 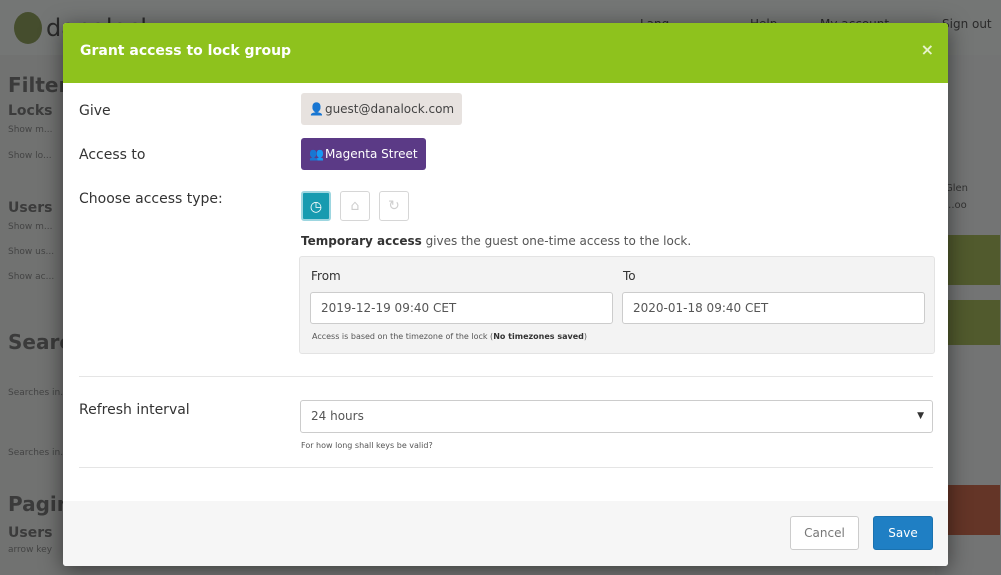 I want to click on lock-group-chip: 👥Magenta Street, so click(x=363, y=154).